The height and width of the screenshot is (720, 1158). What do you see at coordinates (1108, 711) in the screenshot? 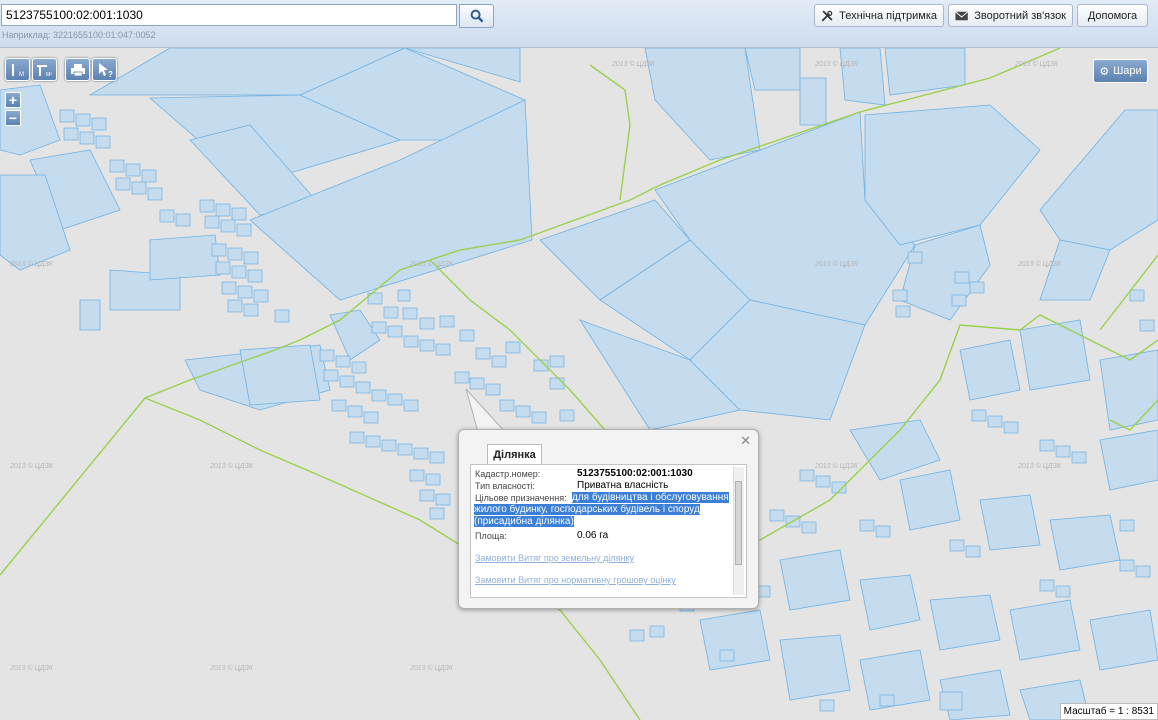
I see `map-scale: Масштаб = 1 : 8531` at bounding box center [1108, 711].